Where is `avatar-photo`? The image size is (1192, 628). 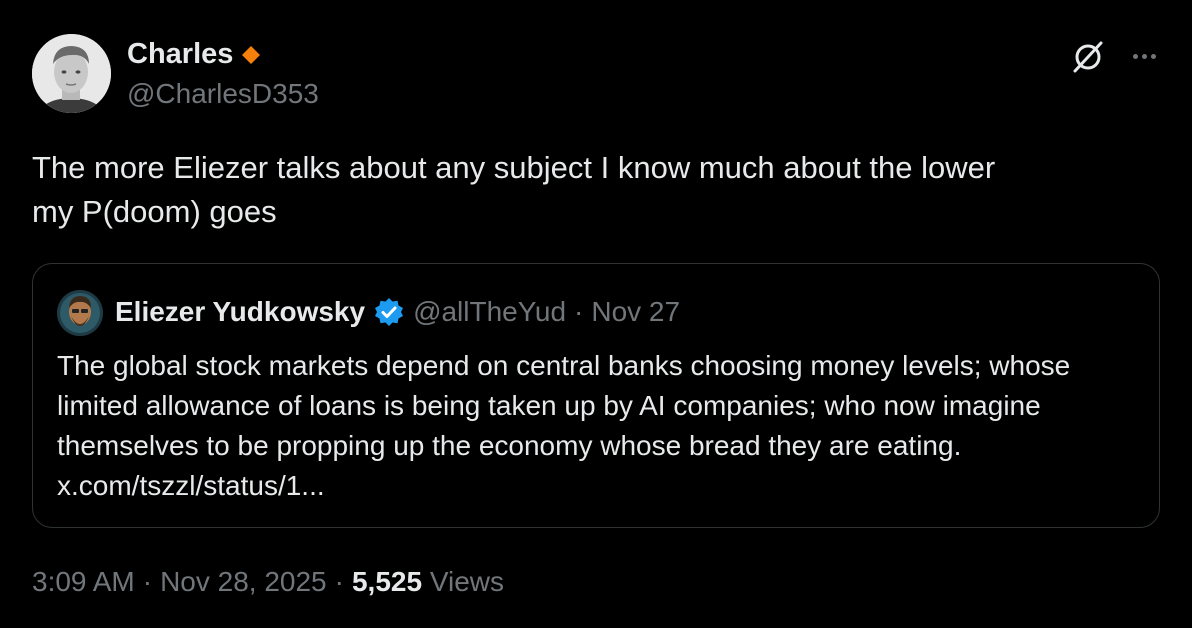 avatar-photo is located at coordinates (71, 73).